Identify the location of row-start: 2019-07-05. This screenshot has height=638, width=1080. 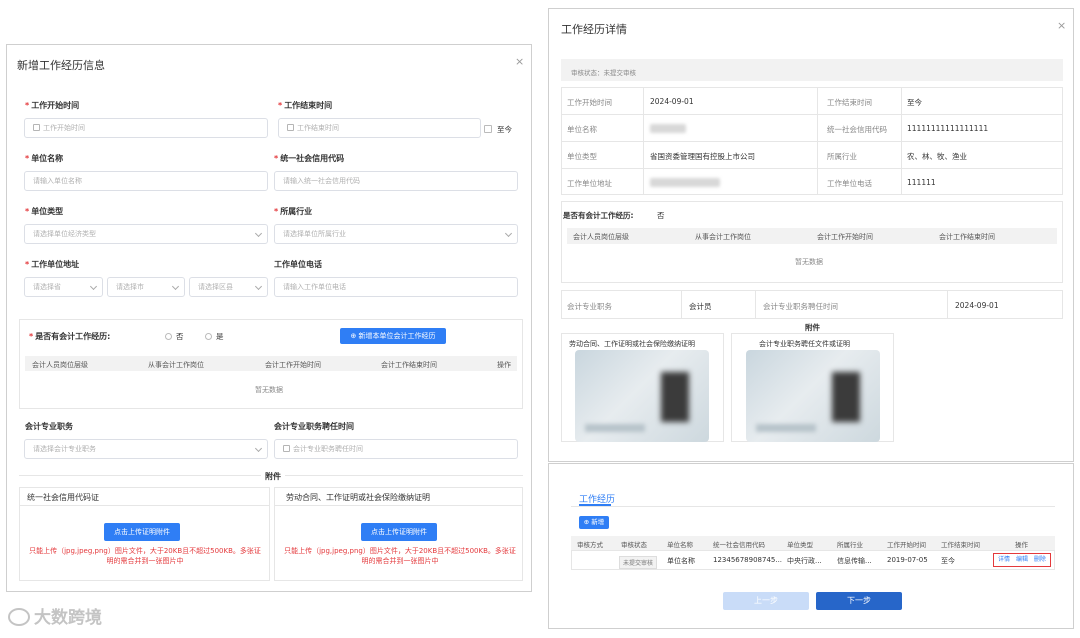
(907, 560).